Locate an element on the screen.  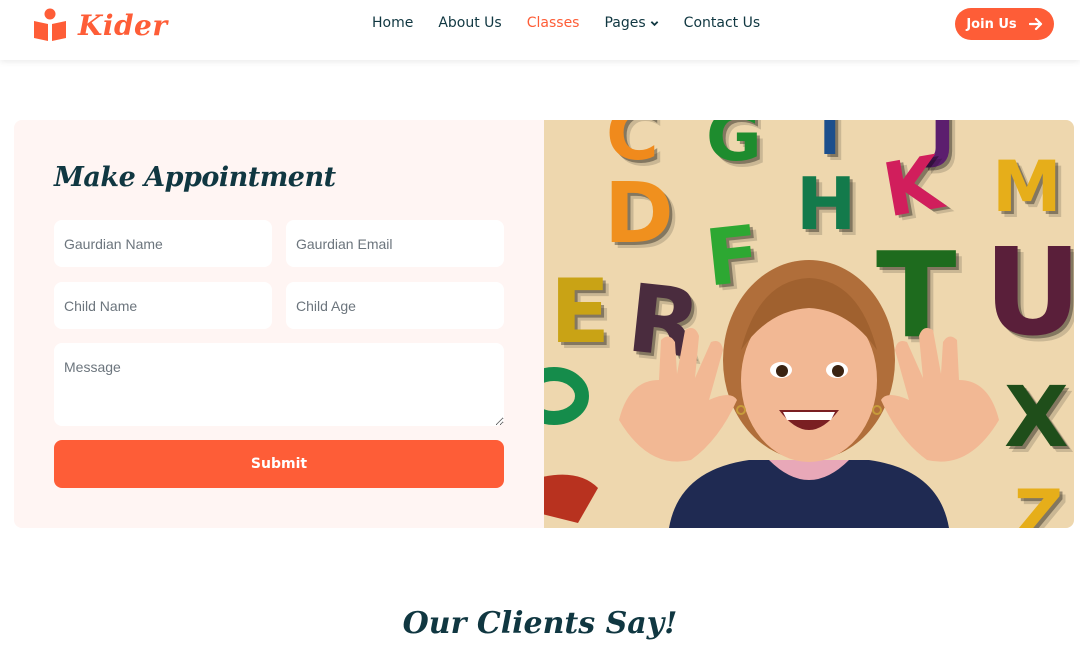
appointment-title: Make Appointment is located at coordinates (195, 177).